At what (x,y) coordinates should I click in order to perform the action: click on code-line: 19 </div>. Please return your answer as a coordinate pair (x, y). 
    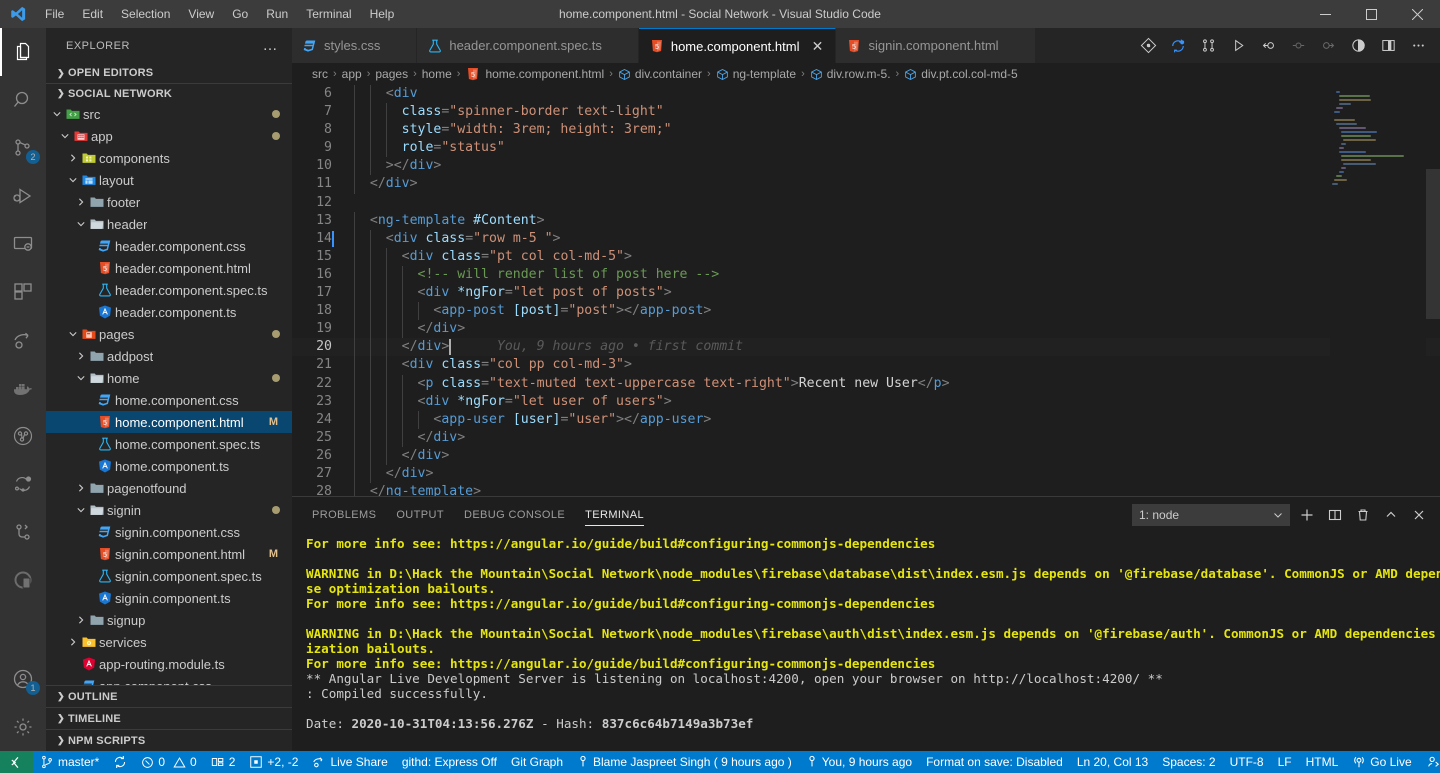
    Looking at the image, I should click on (866, 329).